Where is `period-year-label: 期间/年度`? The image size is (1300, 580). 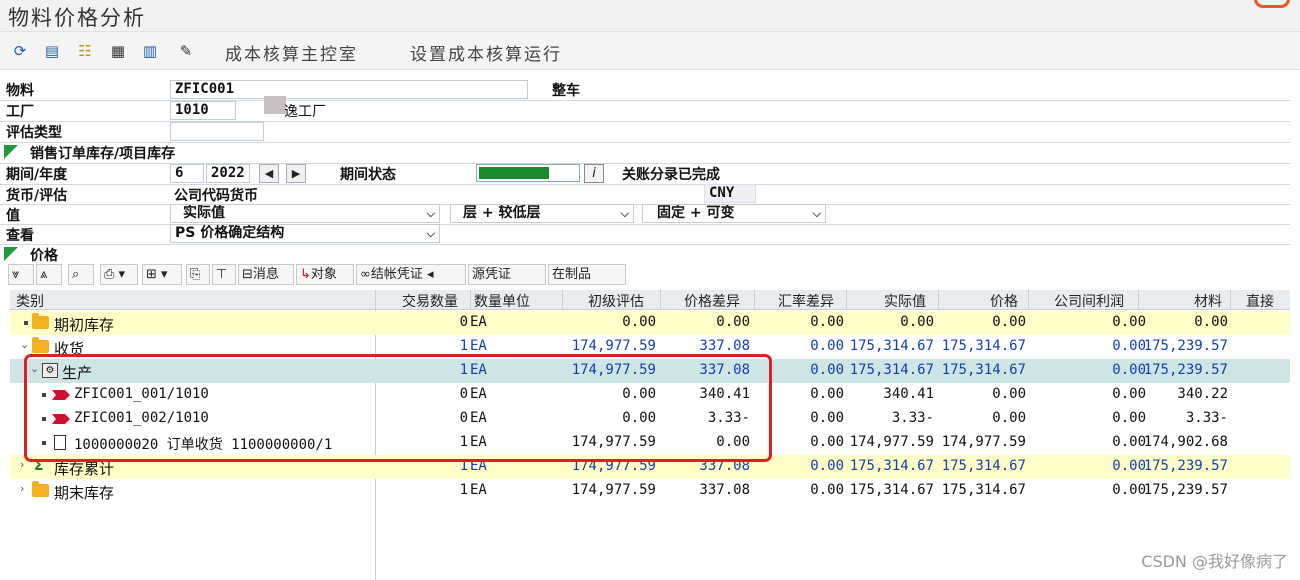
period-year-label: 期间/年度 is located at coordinates (37, 175).